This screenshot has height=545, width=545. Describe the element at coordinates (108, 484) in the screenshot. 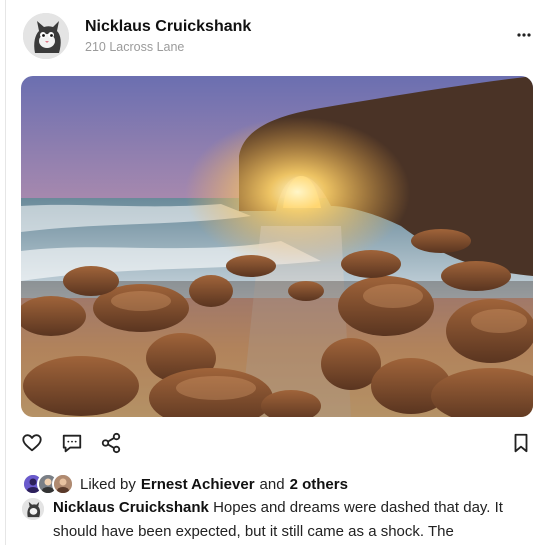

I see `liked-by-label: Liked by` at that location.